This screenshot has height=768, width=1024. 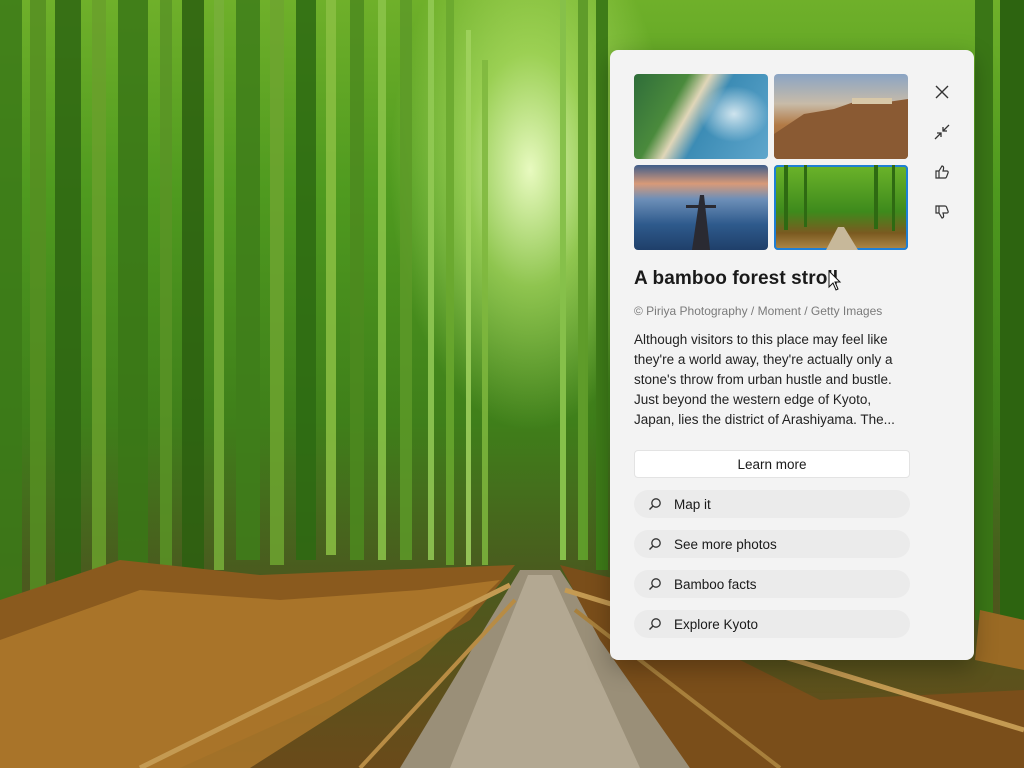 I want to click on close-icon, so click(x=942, y=92).